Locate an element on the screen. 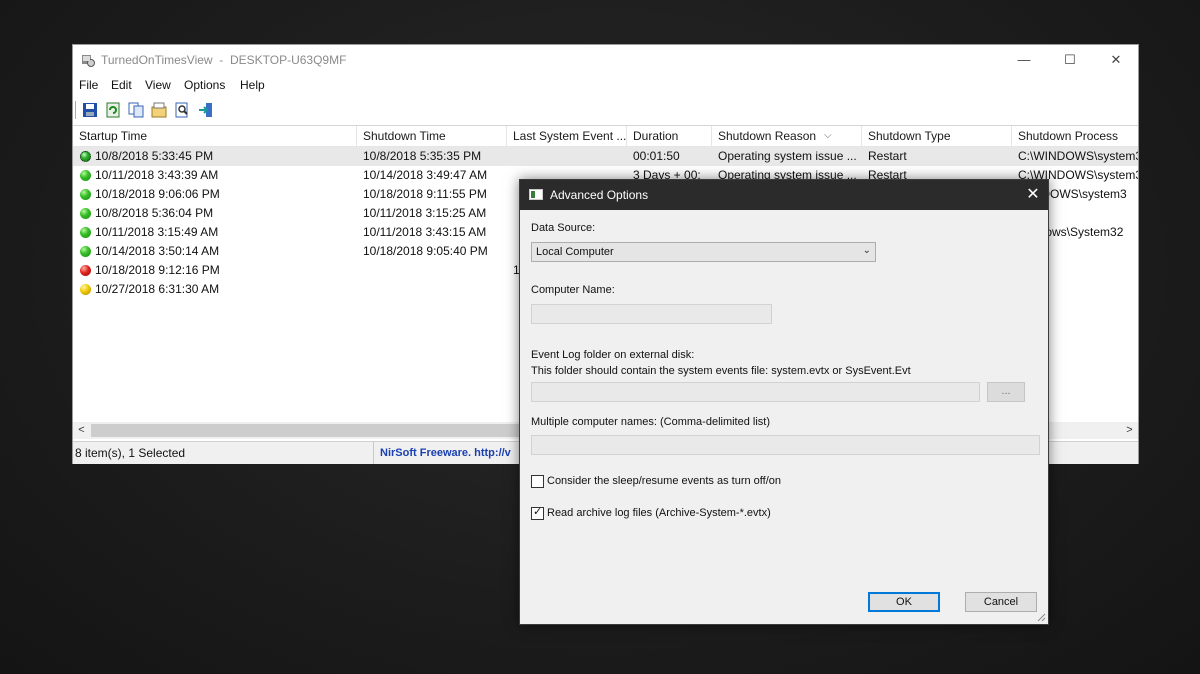 Image resolution: width=1200 pixels, height=674 pixels. sleep-resume-checkbox is located at coordinates (537, 481).